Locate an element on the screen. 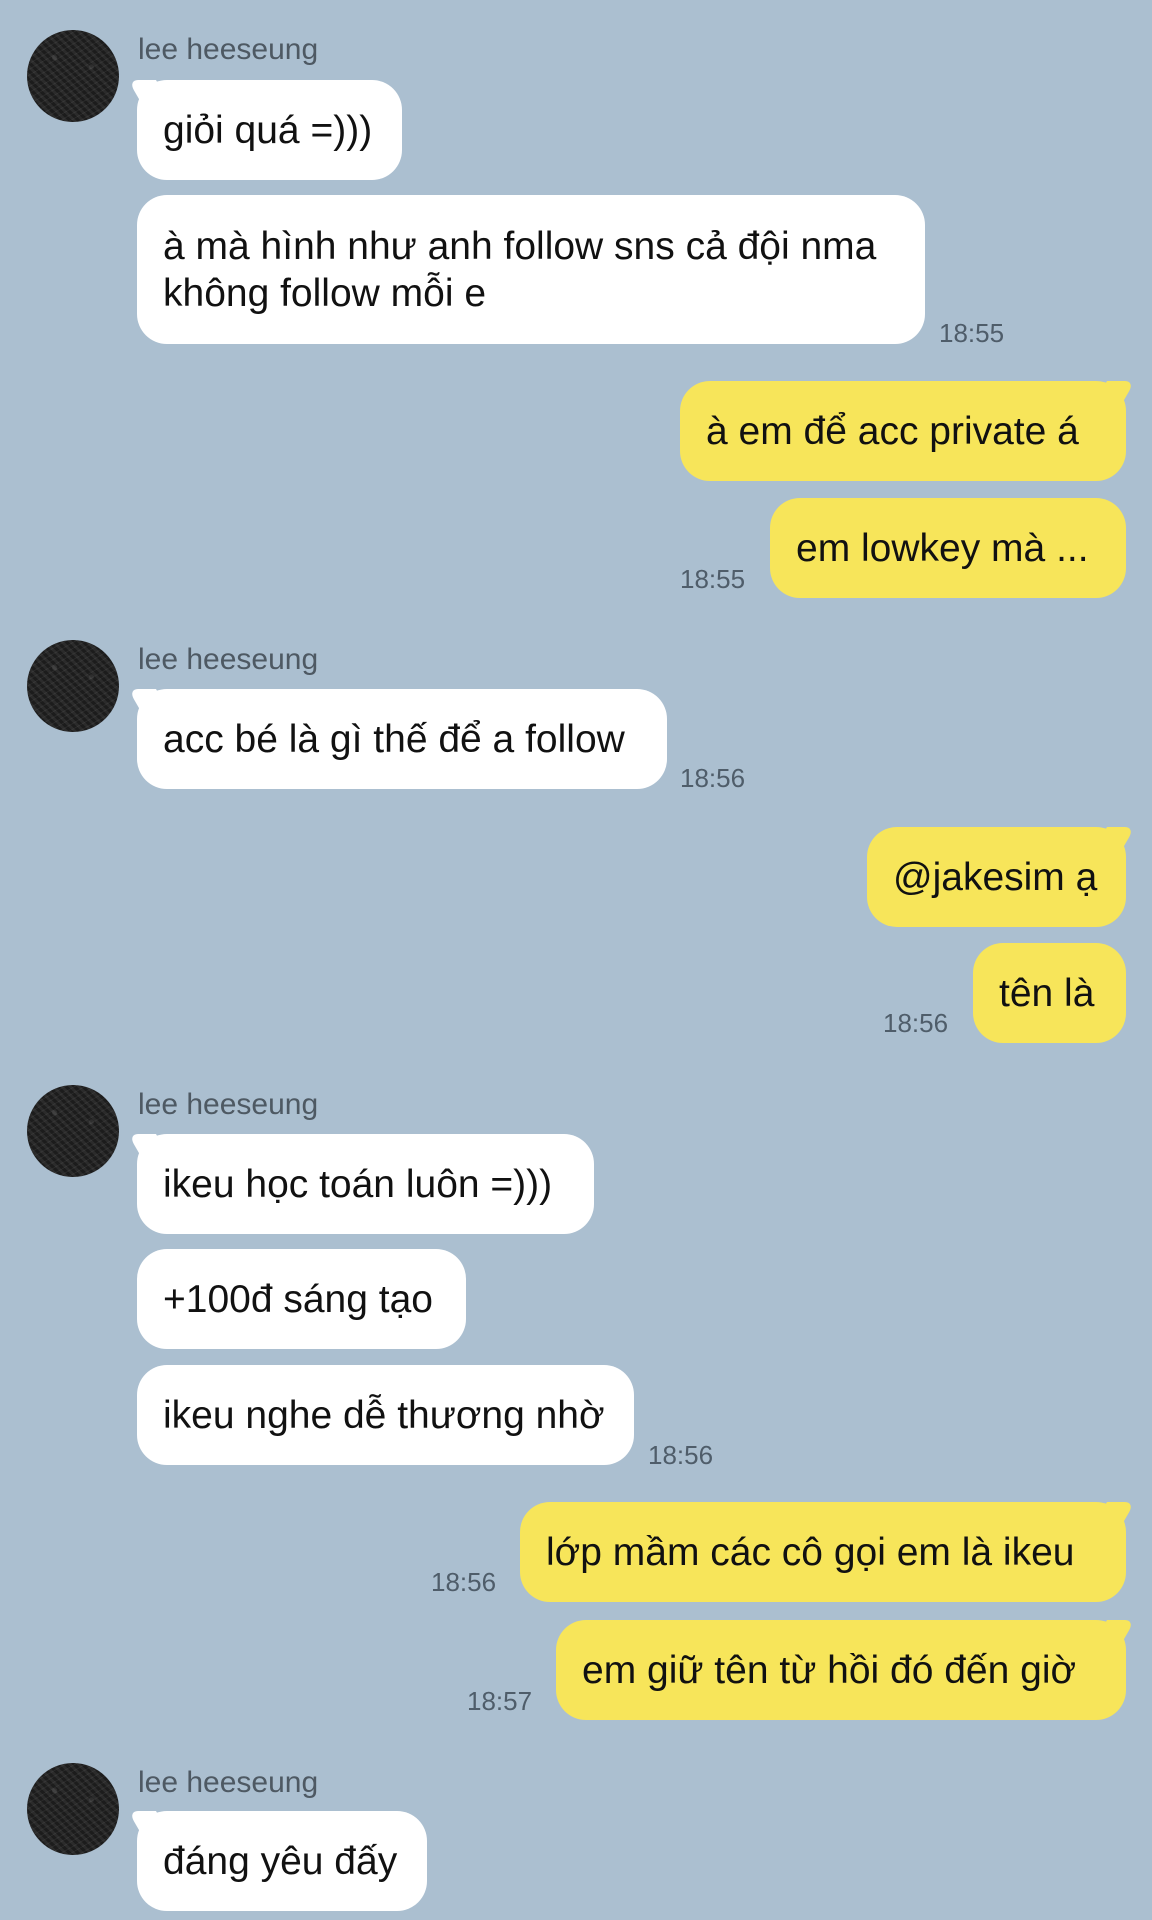  message-bubble-outgoing: lớp mầm các cô gọi em là ikeu is located at coordinates (823, 1552).